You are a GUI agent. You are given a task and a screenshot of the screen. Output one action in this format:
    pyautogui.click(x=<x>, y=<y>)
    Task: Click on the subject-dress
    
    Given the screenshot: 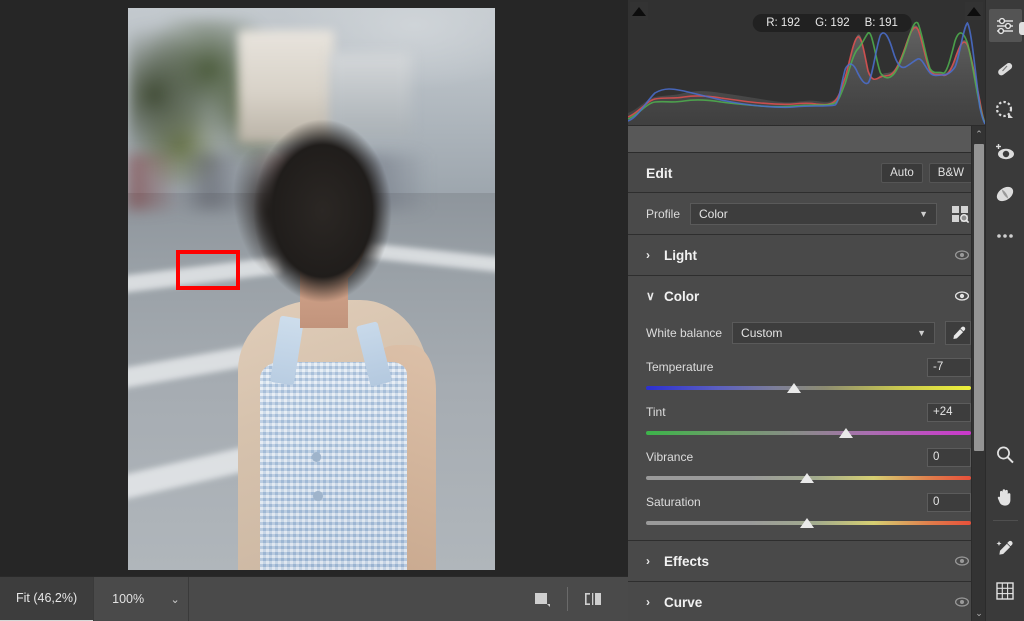 What is the action you would take?
    pyautogui.click(x=333, y=466)
    